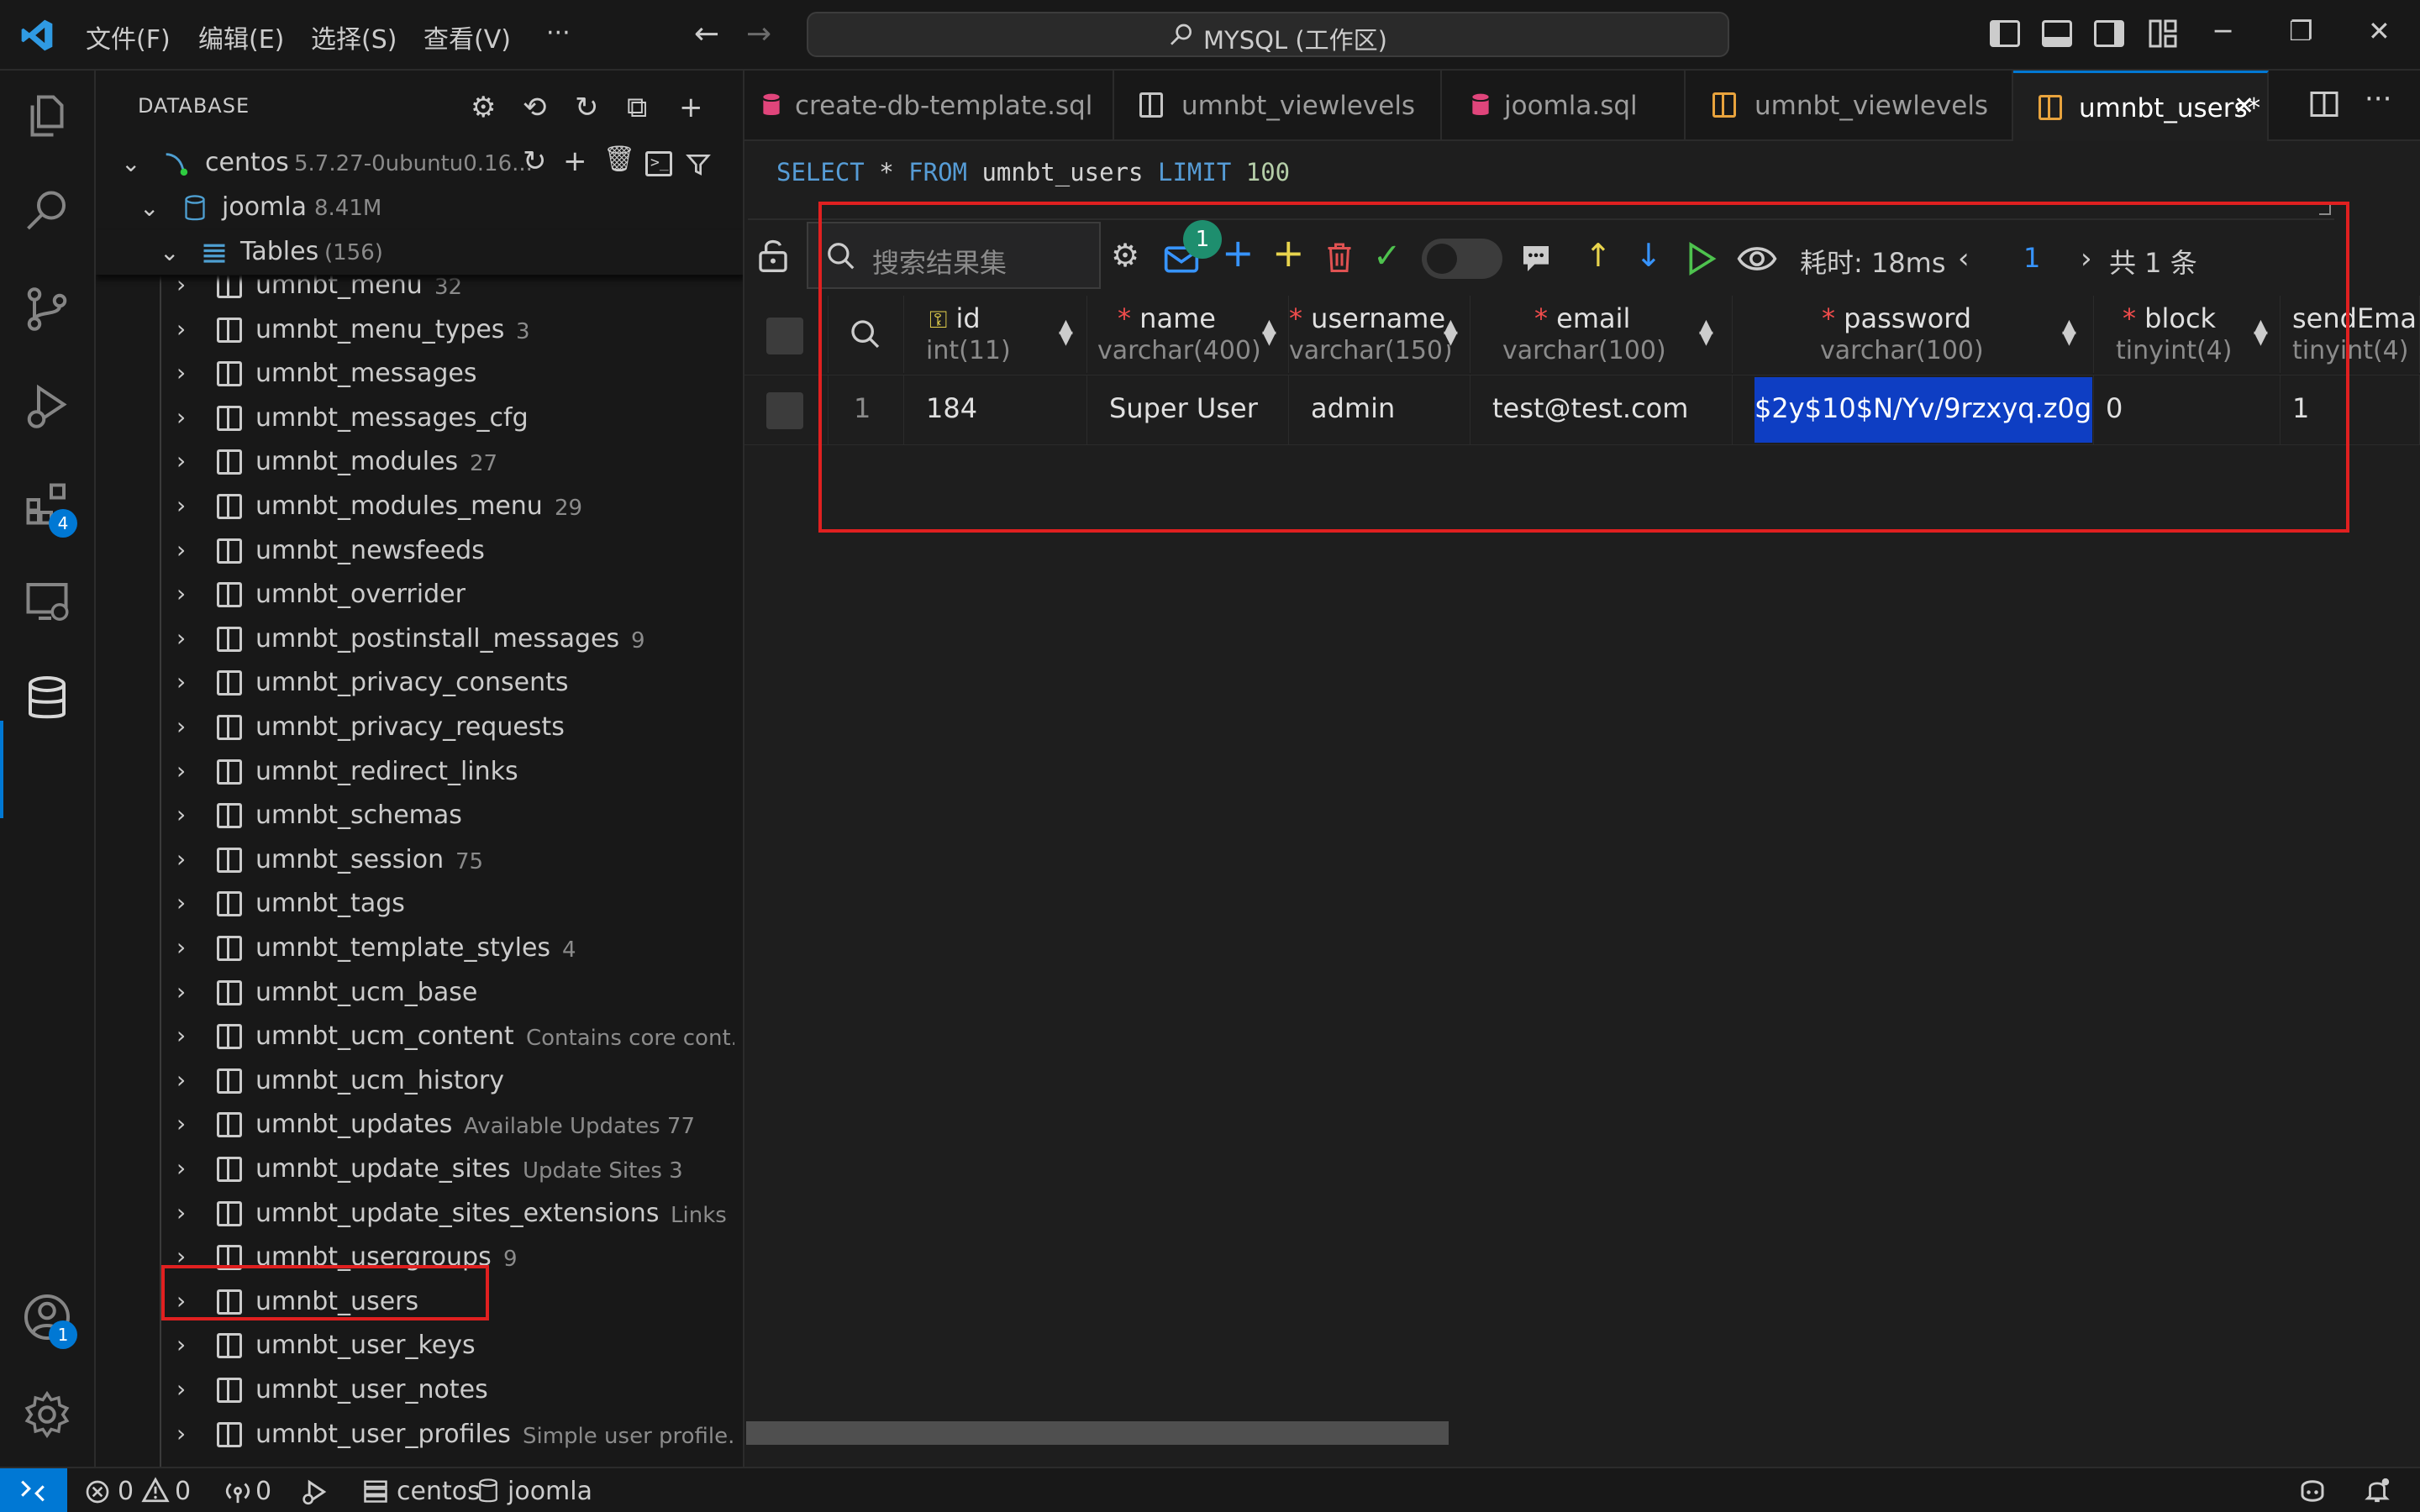 The image size is (2420, 1512). I want to click on menu-selection: 选择(S), so click(354, 36).